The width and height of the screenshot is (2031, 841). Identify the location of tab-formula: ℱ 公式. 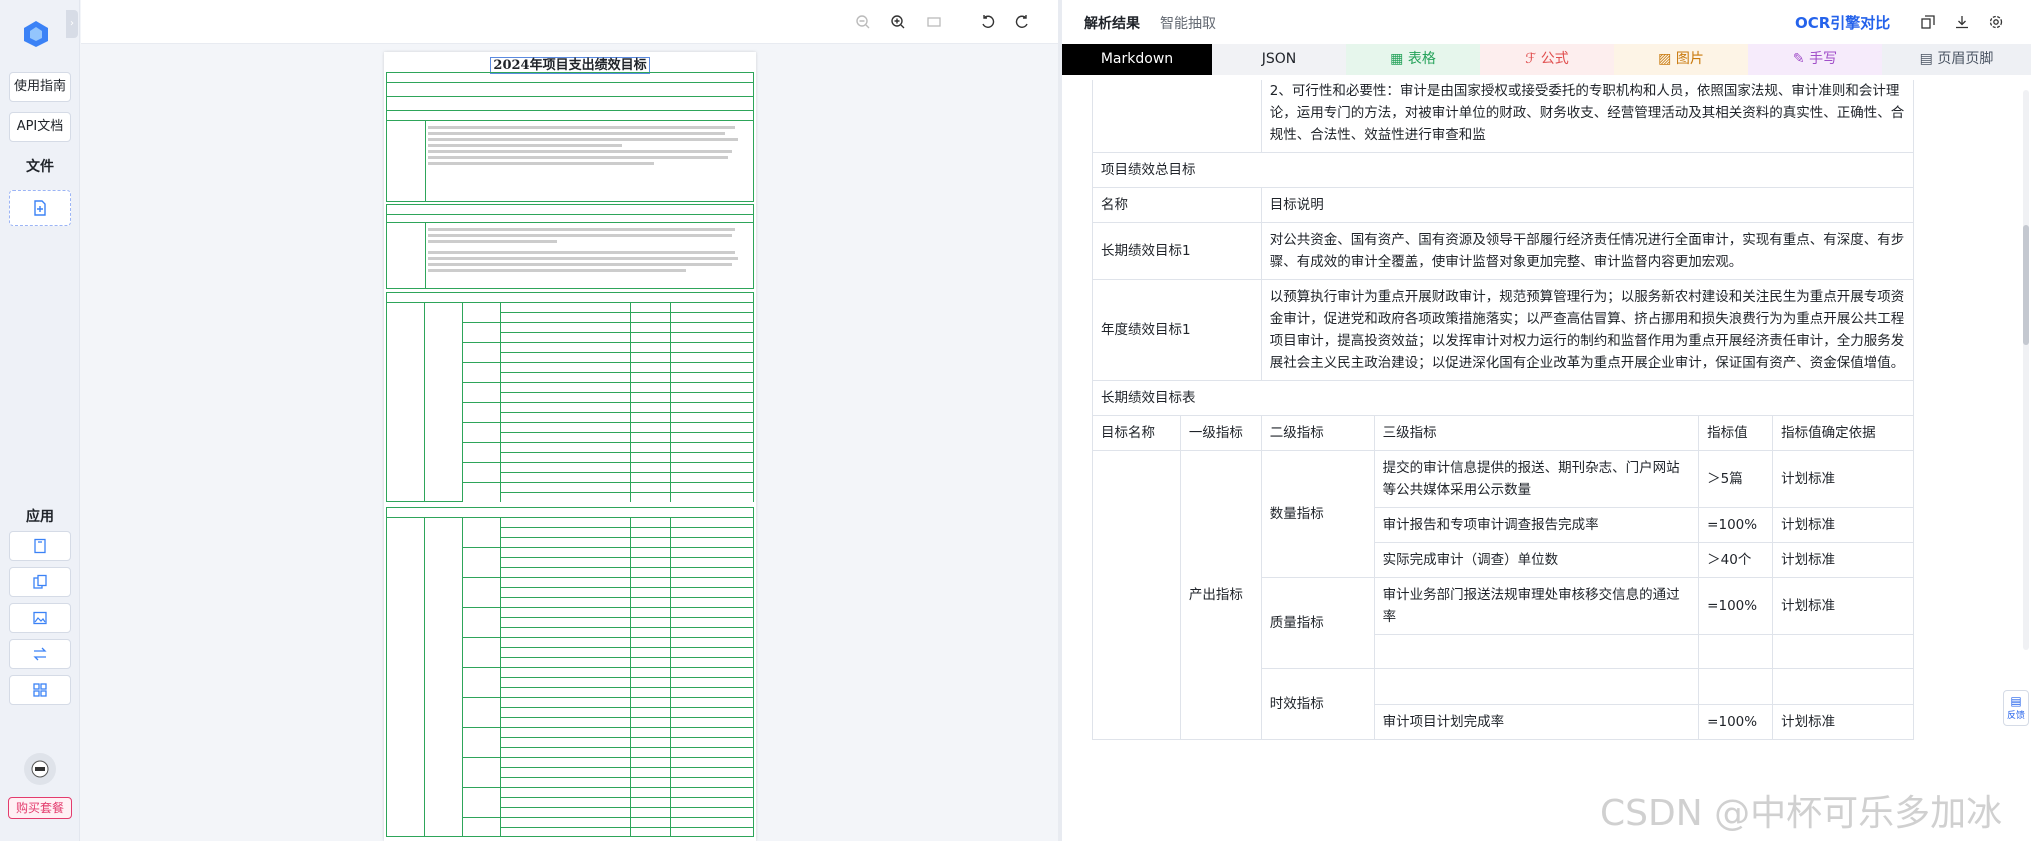
(1547, 59).